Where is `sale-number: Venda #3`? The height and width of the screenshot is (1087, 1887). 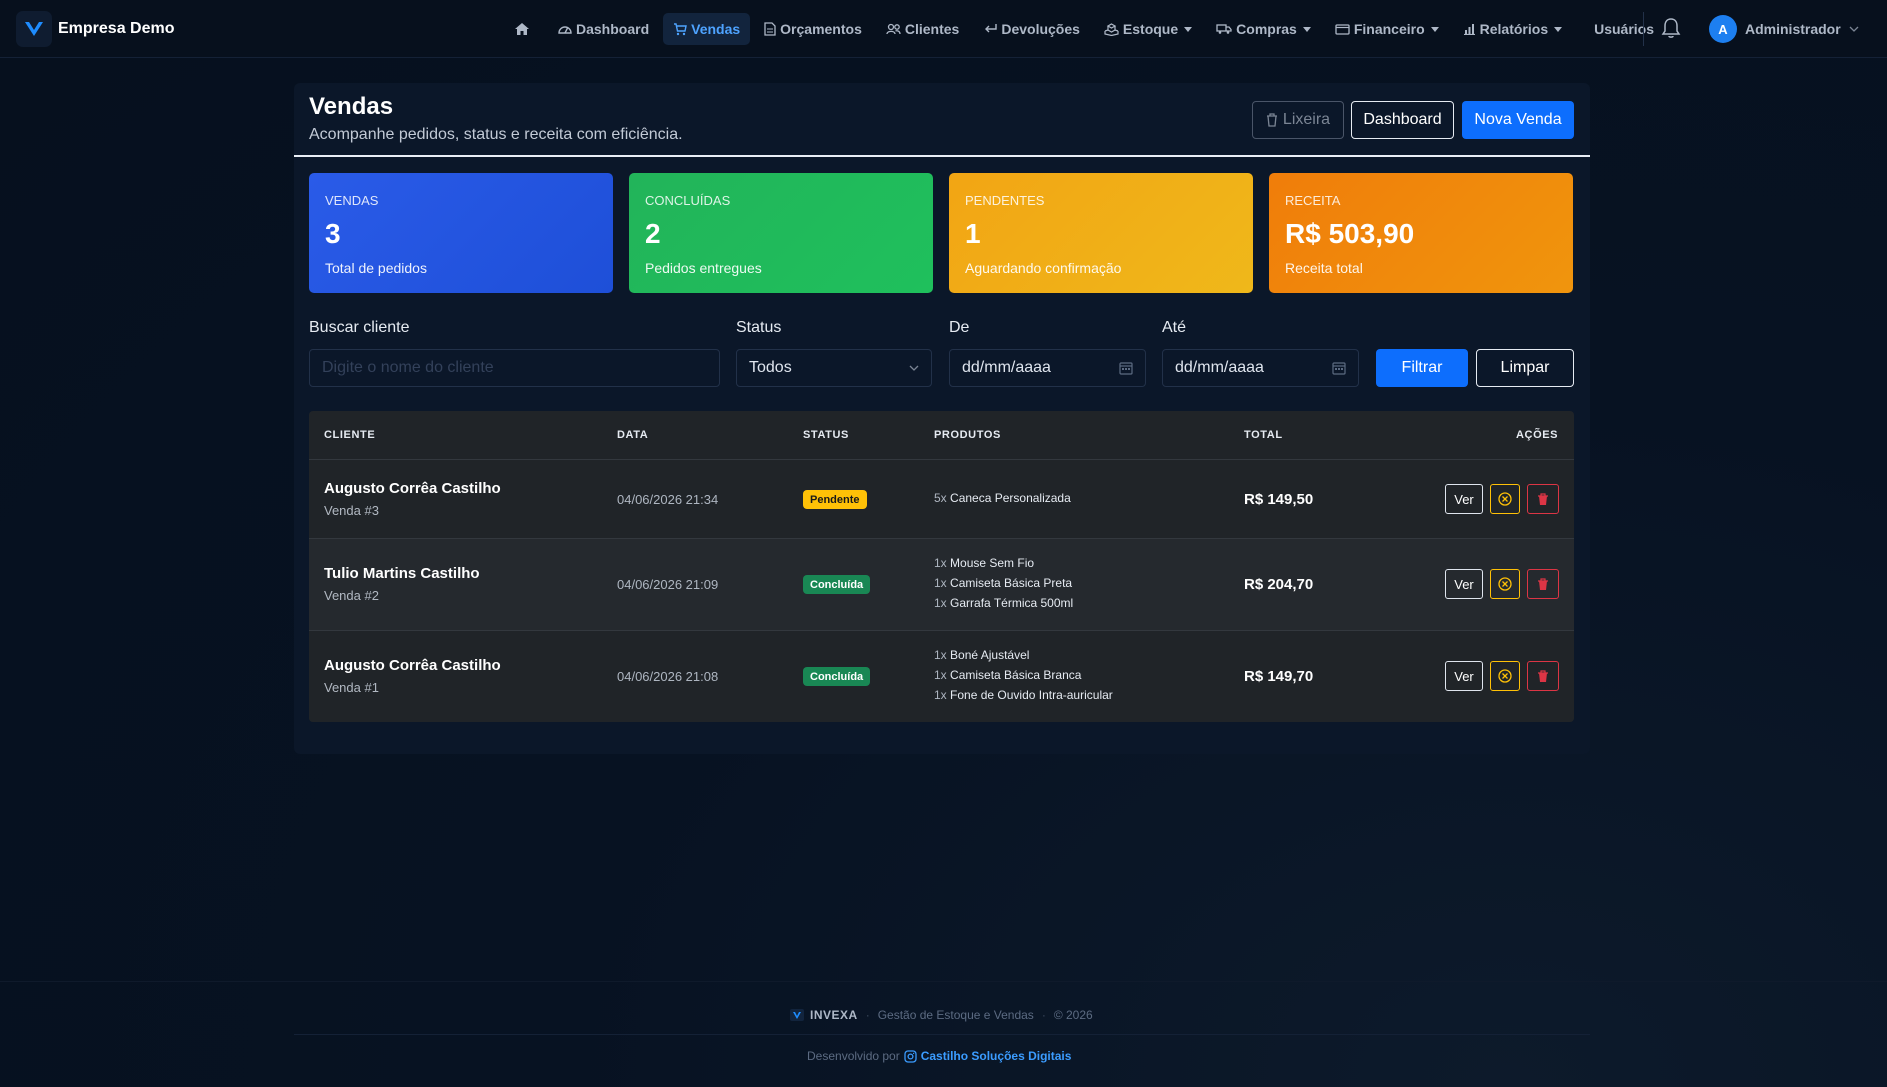 sale-number: Venda #3 is located at coordinates (351, 510).